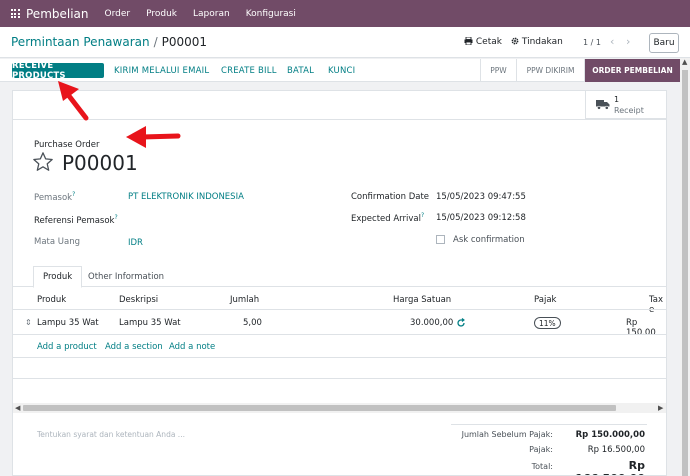 The width and height of the screenshot is (690, 476). I want to click on untaxed-label: Jumlah Sebelum Pajak:, so click(507, 434).